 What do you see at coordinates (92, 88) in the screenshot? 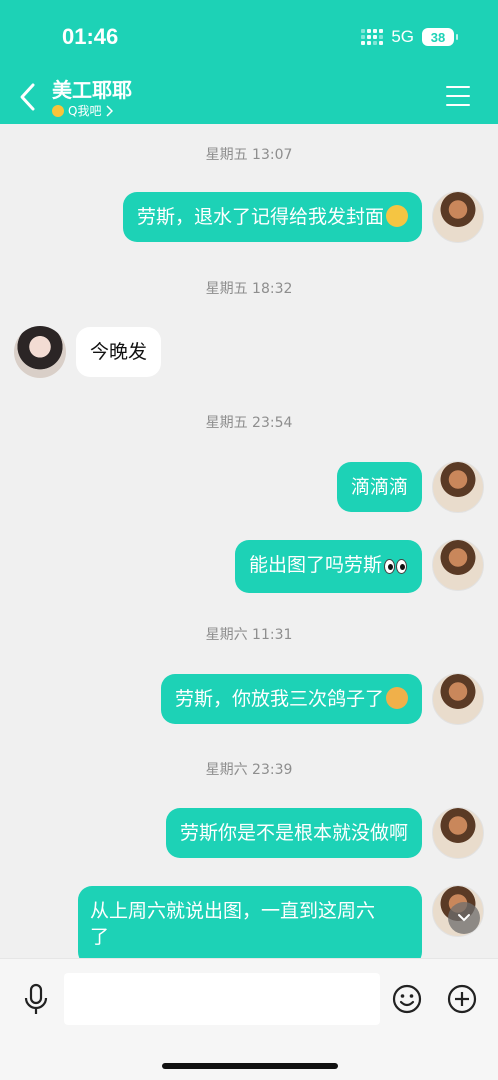
I see `chat-title: 美工耶耶` at bounding box center [92, 88].